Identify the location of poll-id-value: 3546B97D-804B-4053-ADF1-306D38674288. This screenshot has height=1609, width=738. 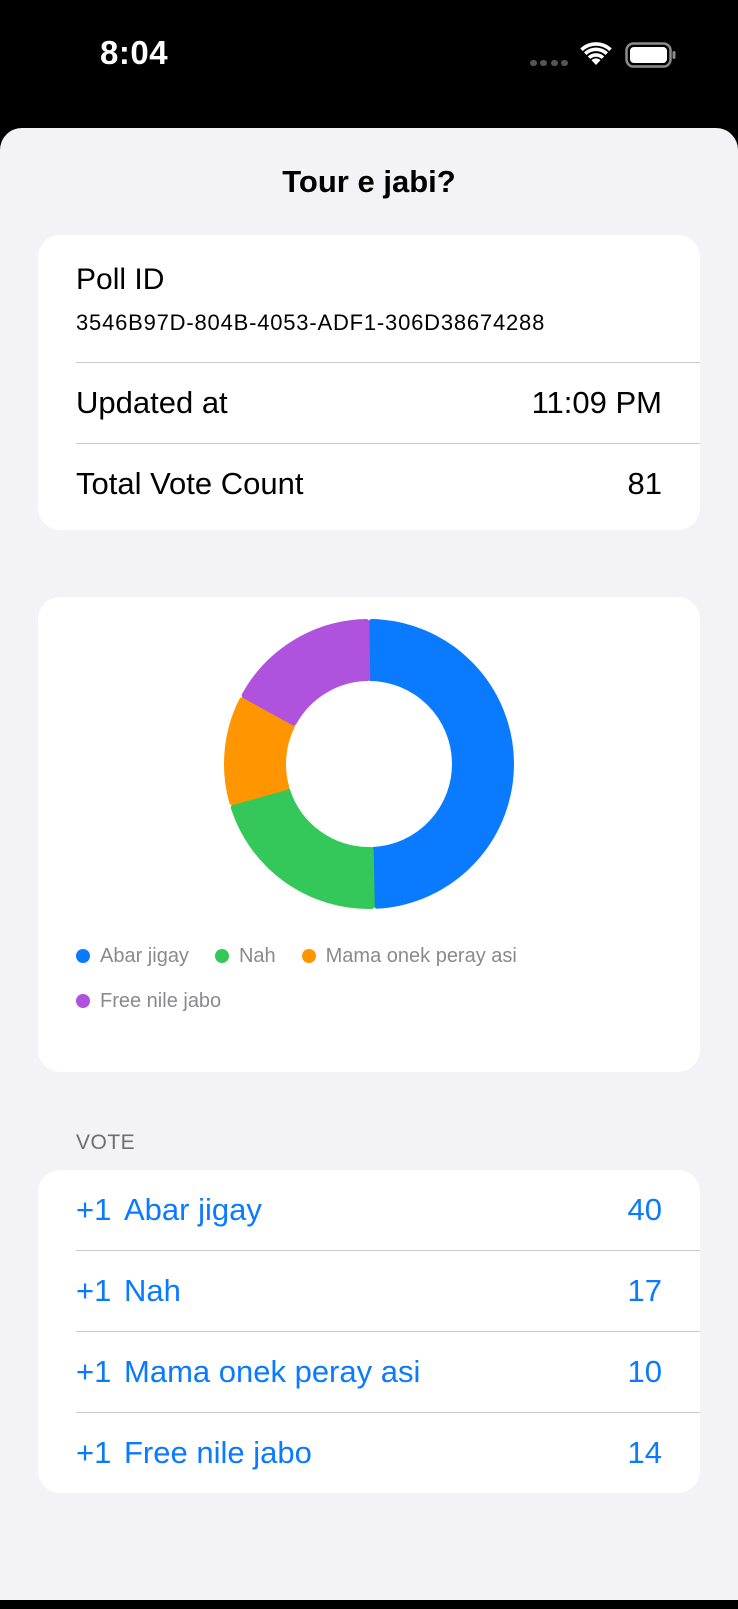
(311, 322).